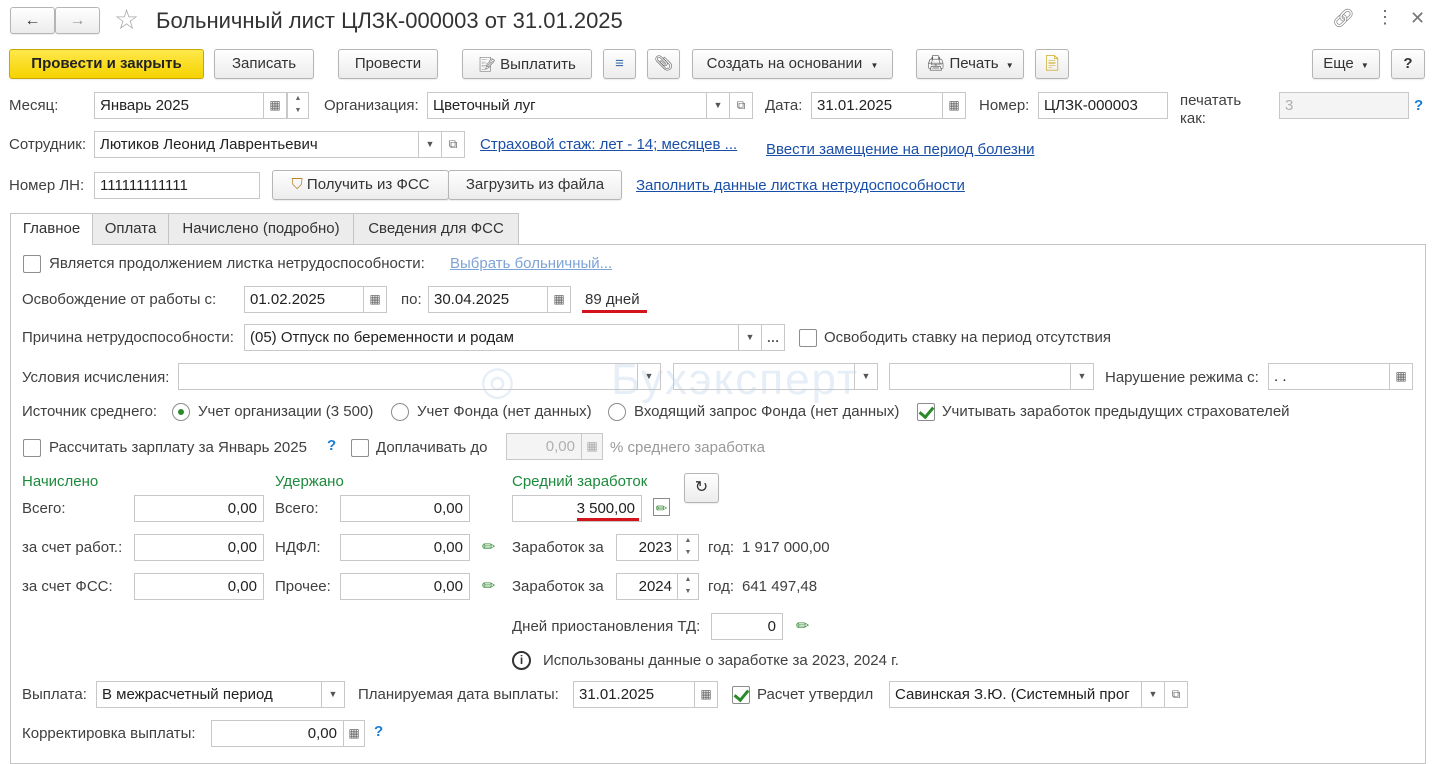 This screenshot has width=1434, height=764. What do you see at coordinates (1329, 376) in the screenshot?
I see `violation-input: . .` at bounding box center [1329, 376].